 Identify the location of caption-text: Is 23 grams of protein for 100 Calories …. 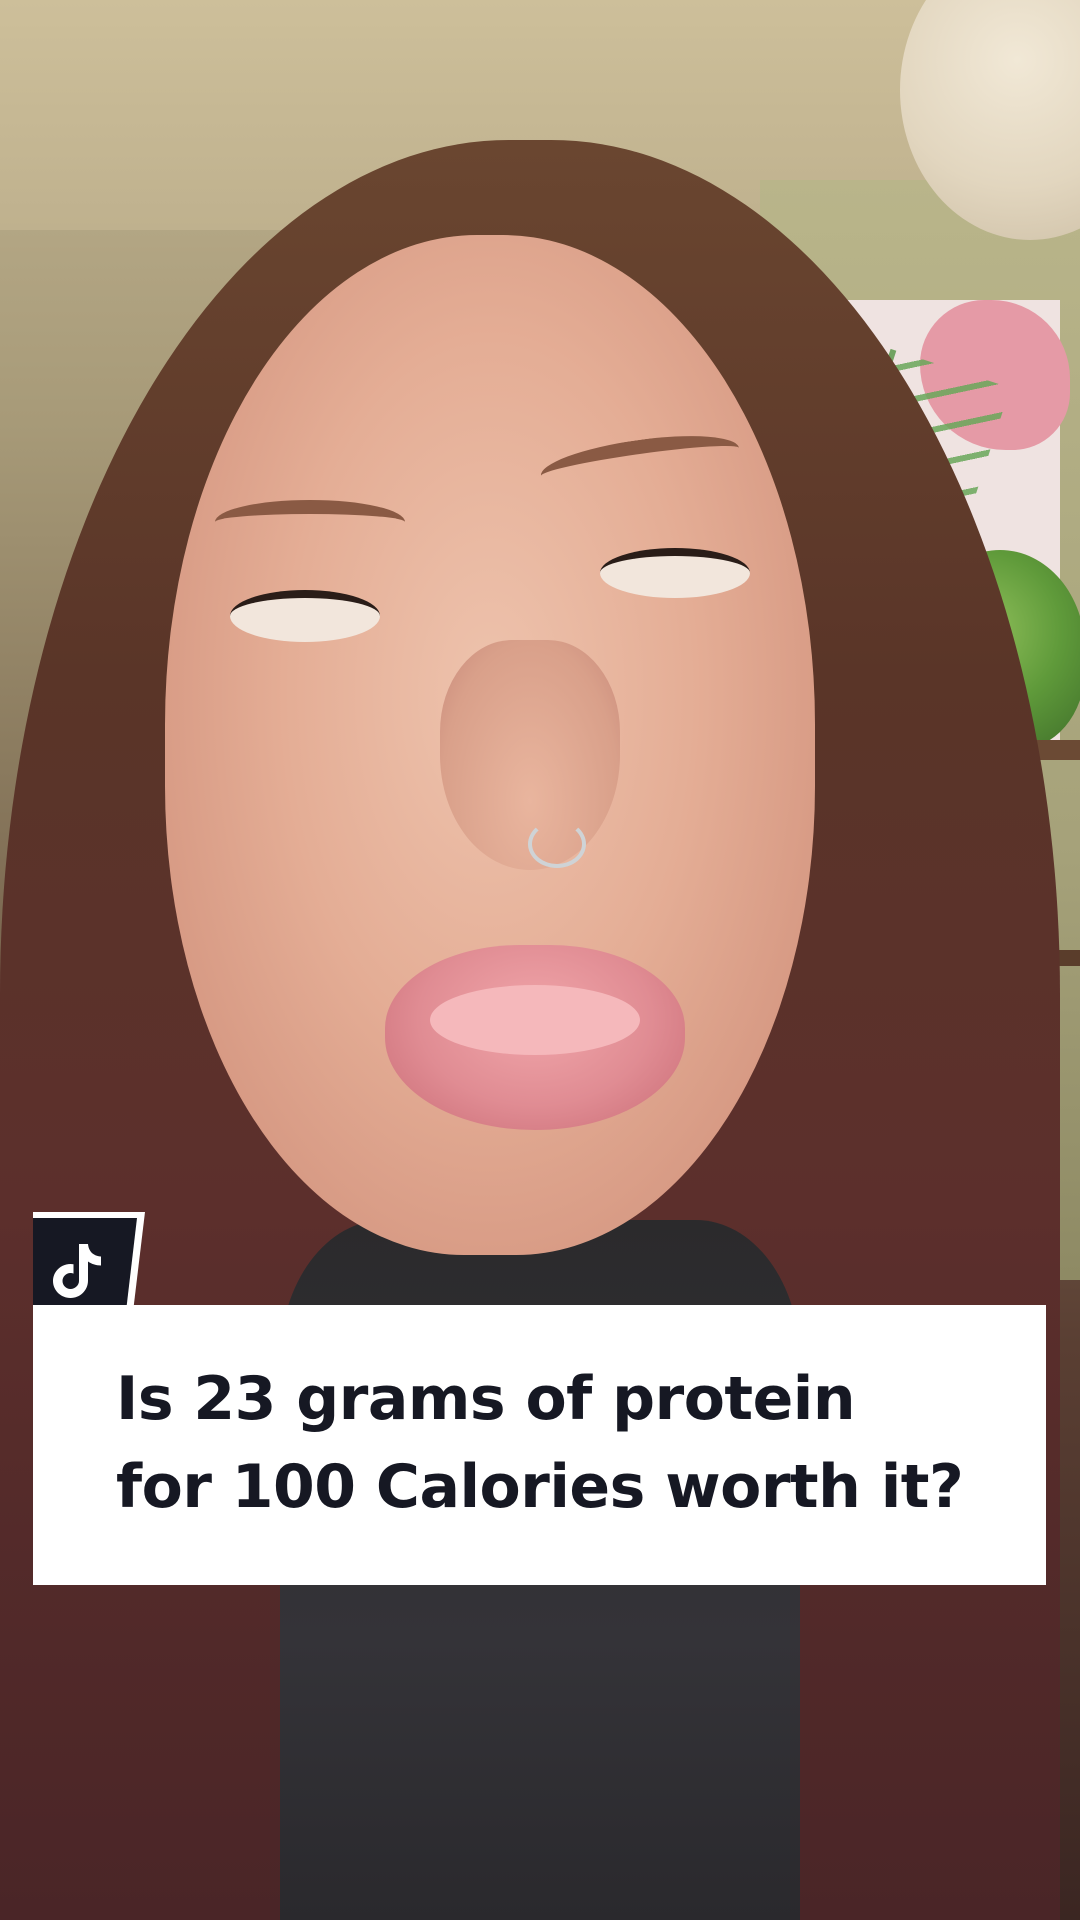
(540, 1443).